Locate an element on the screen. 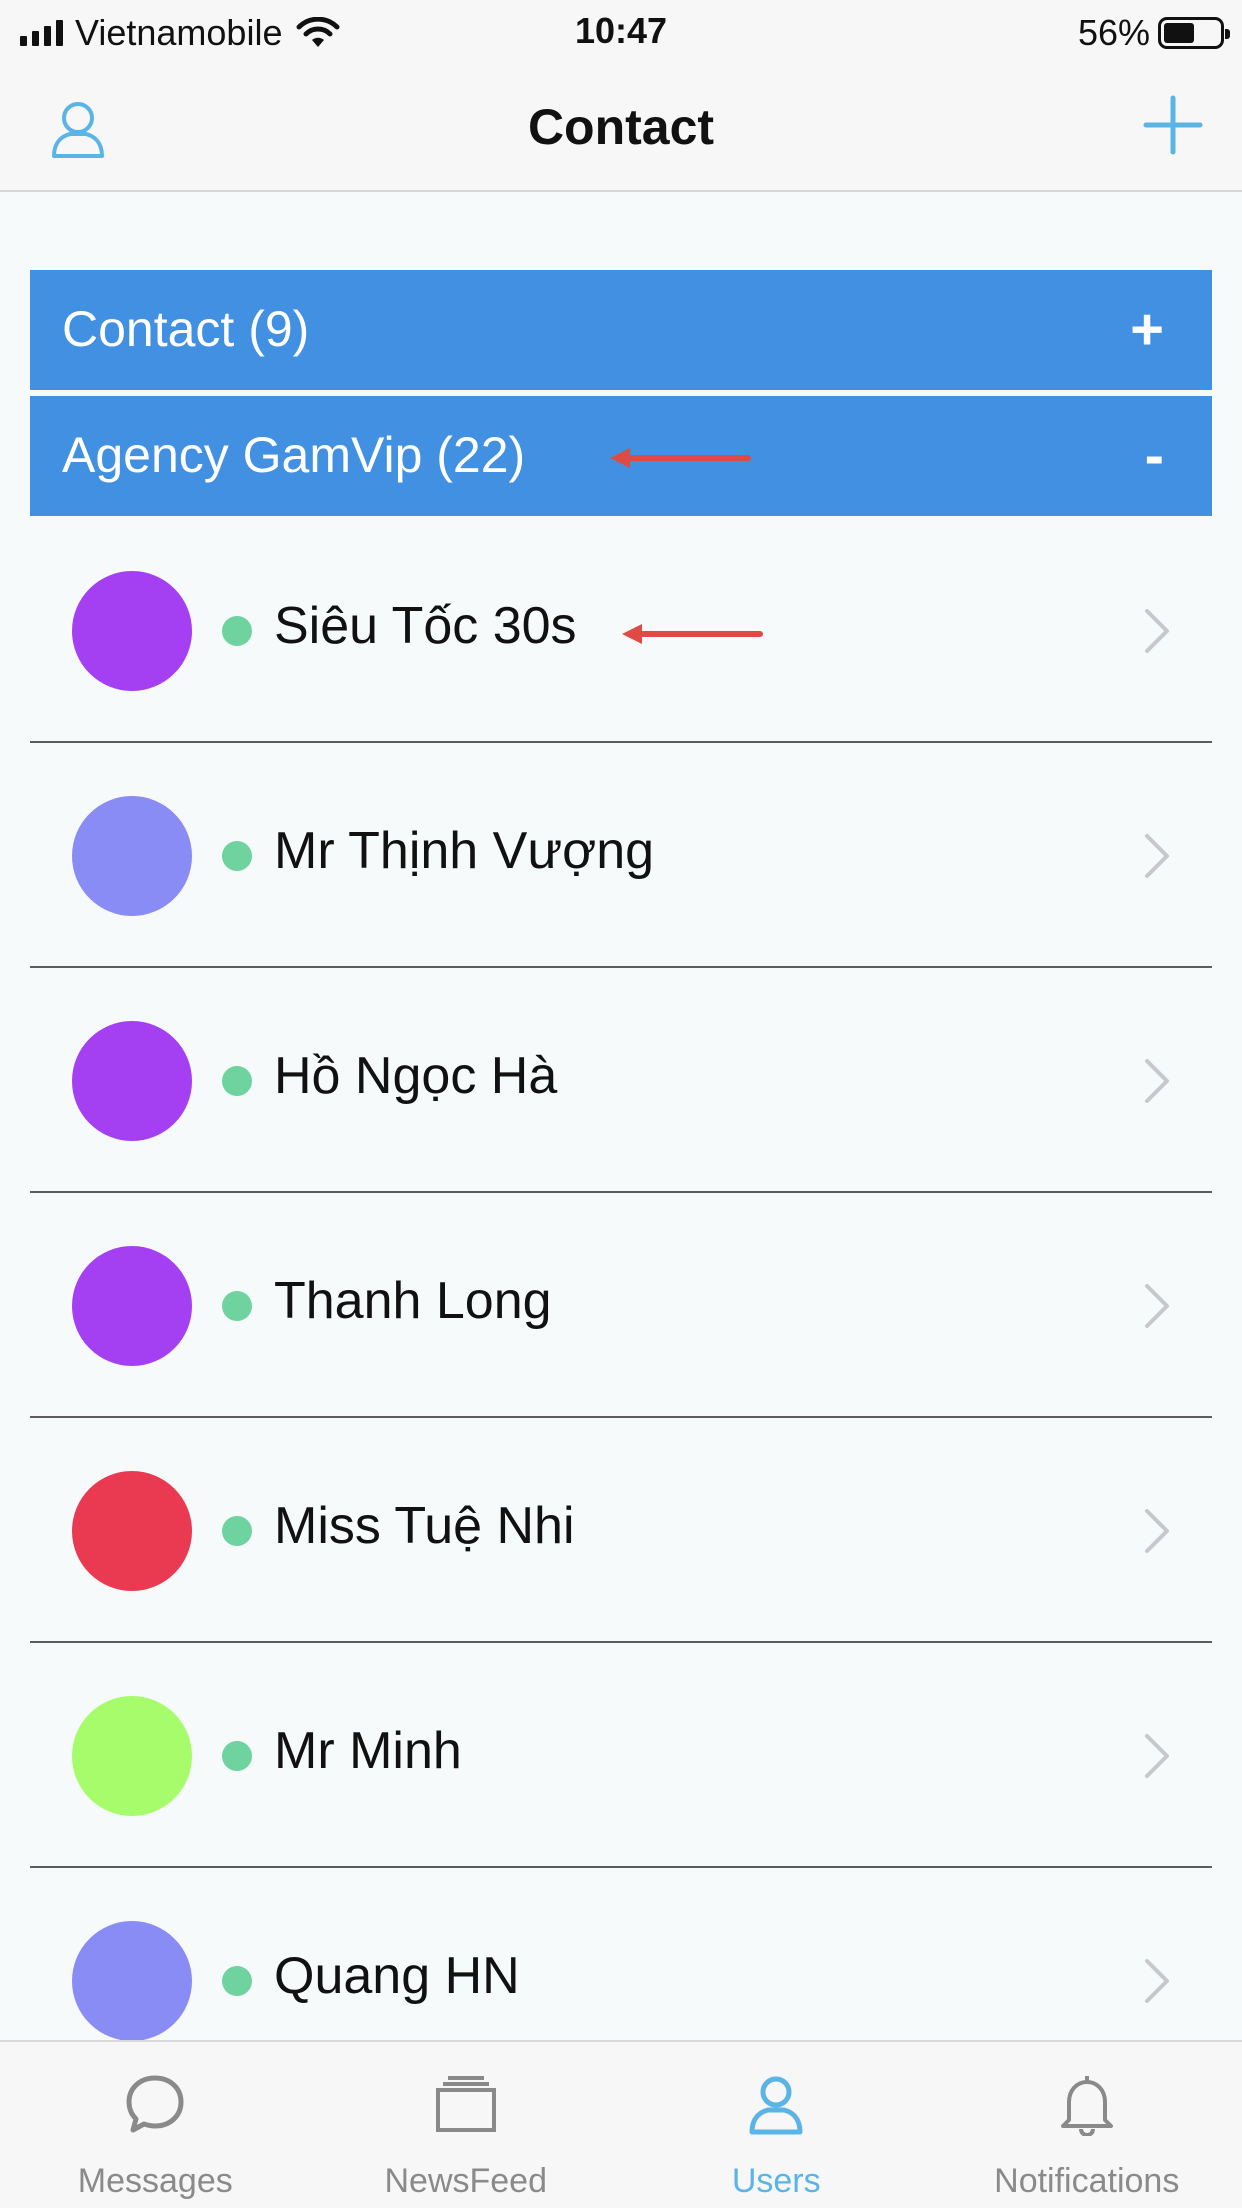  annotation-arrow-icon is located at coordinates (680, 458).